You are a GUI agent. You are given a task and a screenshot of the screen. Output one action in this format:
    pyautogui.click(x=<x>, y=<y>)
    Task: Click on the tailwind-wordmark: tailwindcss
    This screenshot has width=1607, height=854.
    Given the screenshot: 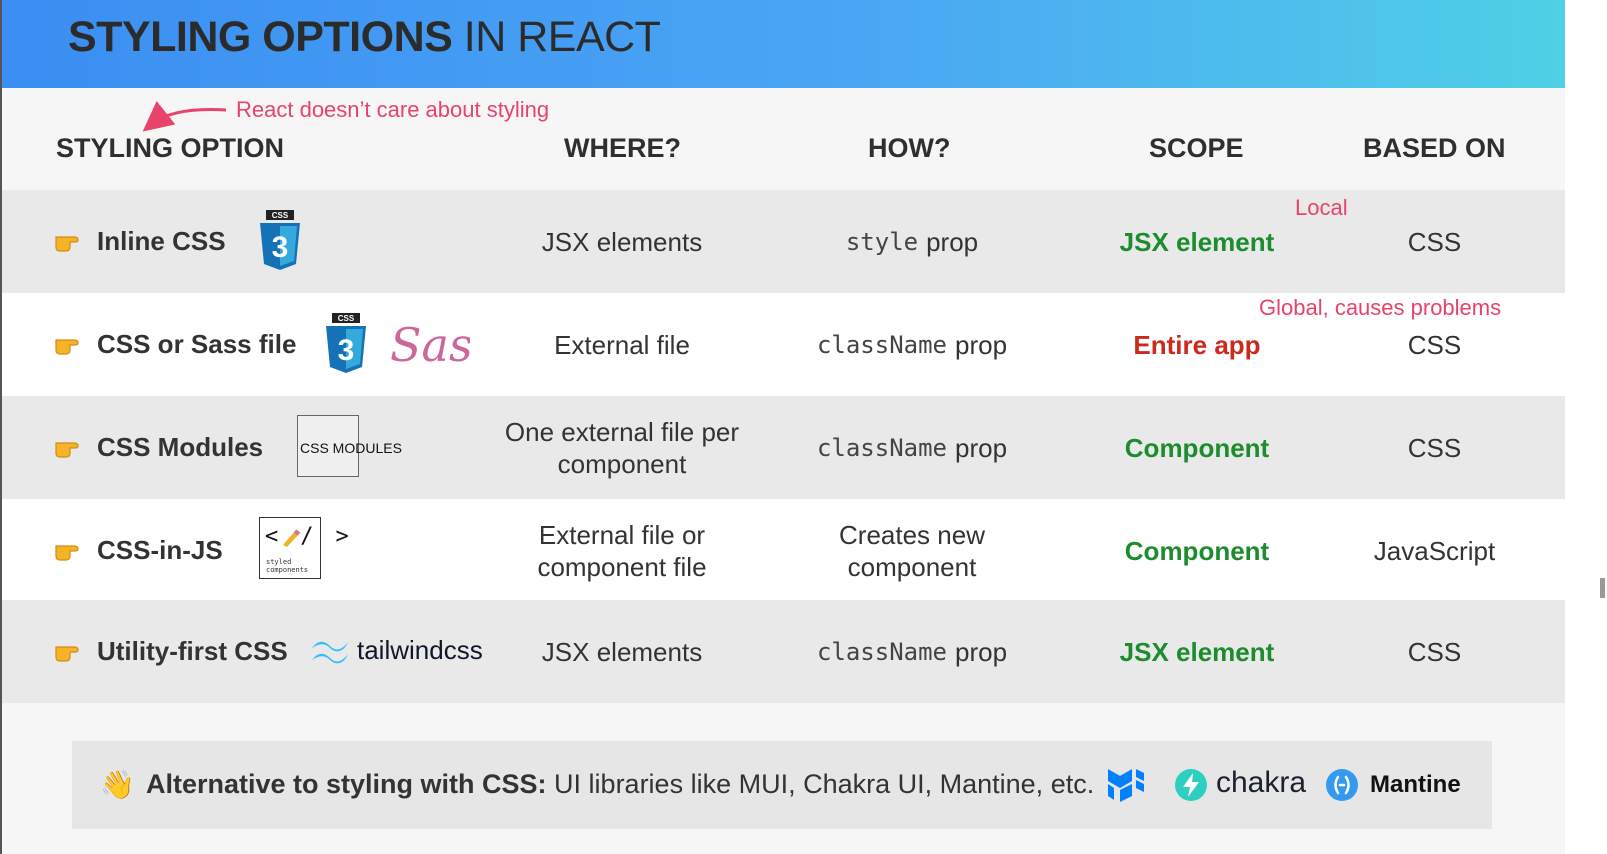 What is the action you would take?
    pyautogui.click(x=420, y=650)
    